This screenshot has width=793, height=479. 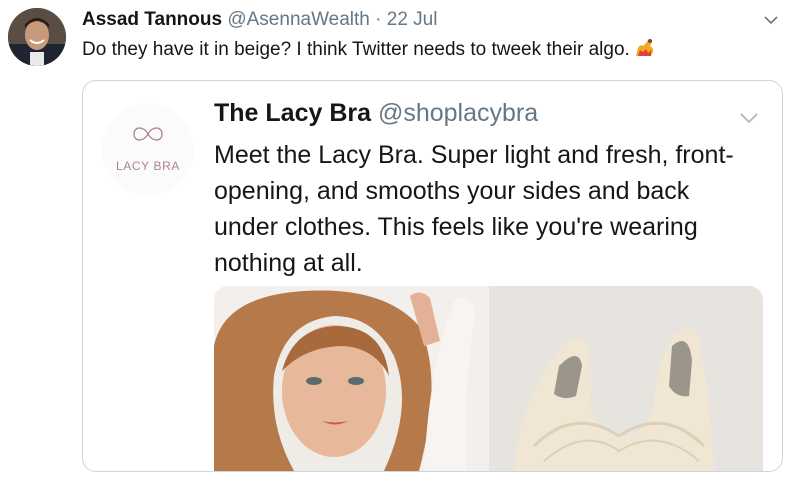 I want to click on flexed-arm-icon, so click(x=645, y=48).